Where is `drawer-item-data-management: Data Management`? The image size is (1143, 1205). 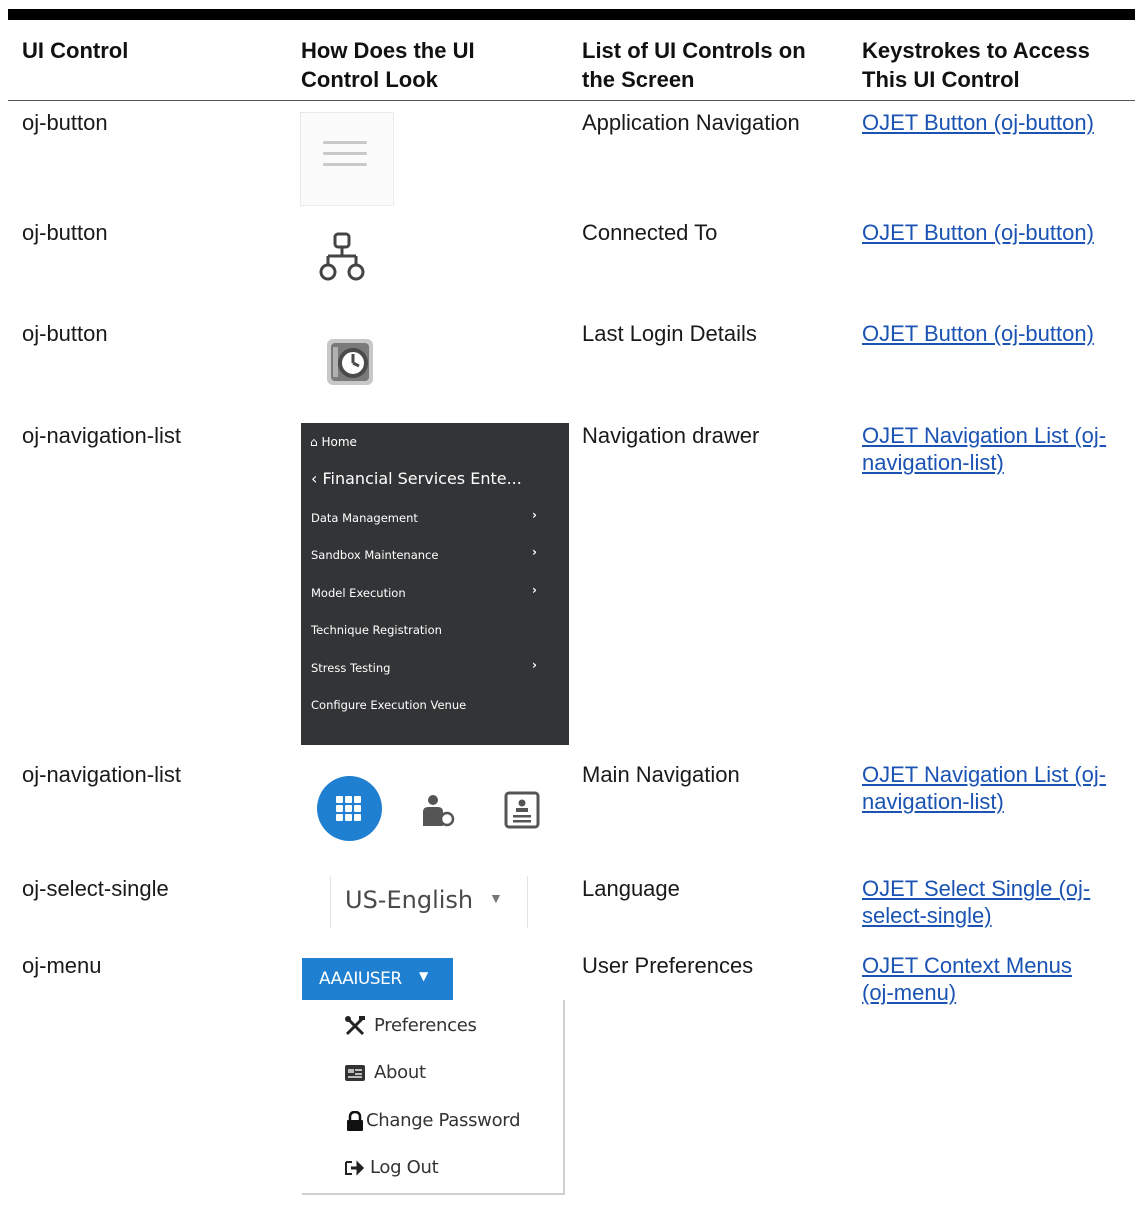 drawer-item-data-management: Data Management is located at coordinates (364, 518).